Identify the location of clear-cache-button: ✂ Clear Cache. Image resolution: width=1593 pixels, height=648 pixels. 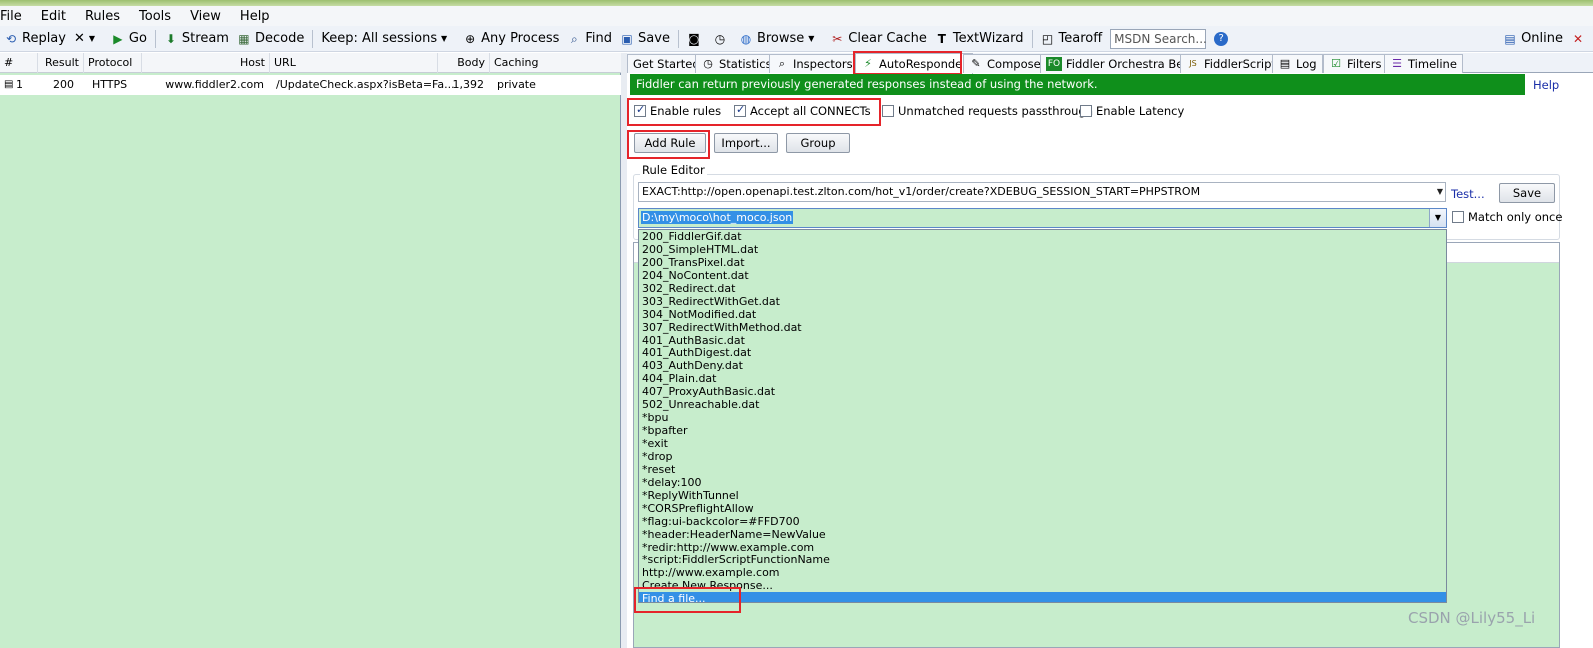
(878, 39).